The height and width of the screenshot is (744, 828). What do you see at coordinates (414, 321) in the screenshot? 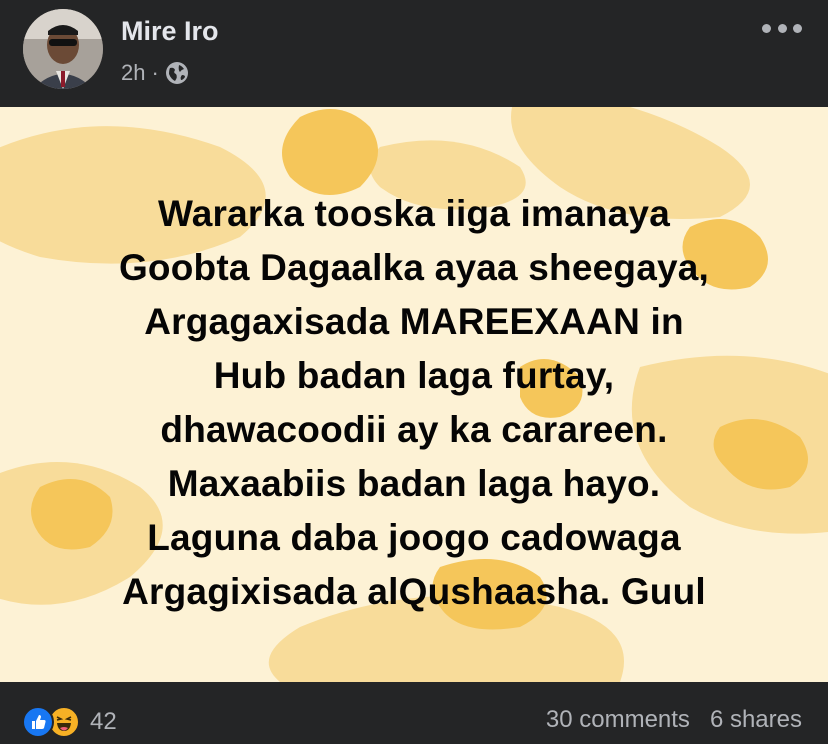
I see `post-text-line: Argagaxisada MAREEXAAN in` at bounding box center [414, 321].